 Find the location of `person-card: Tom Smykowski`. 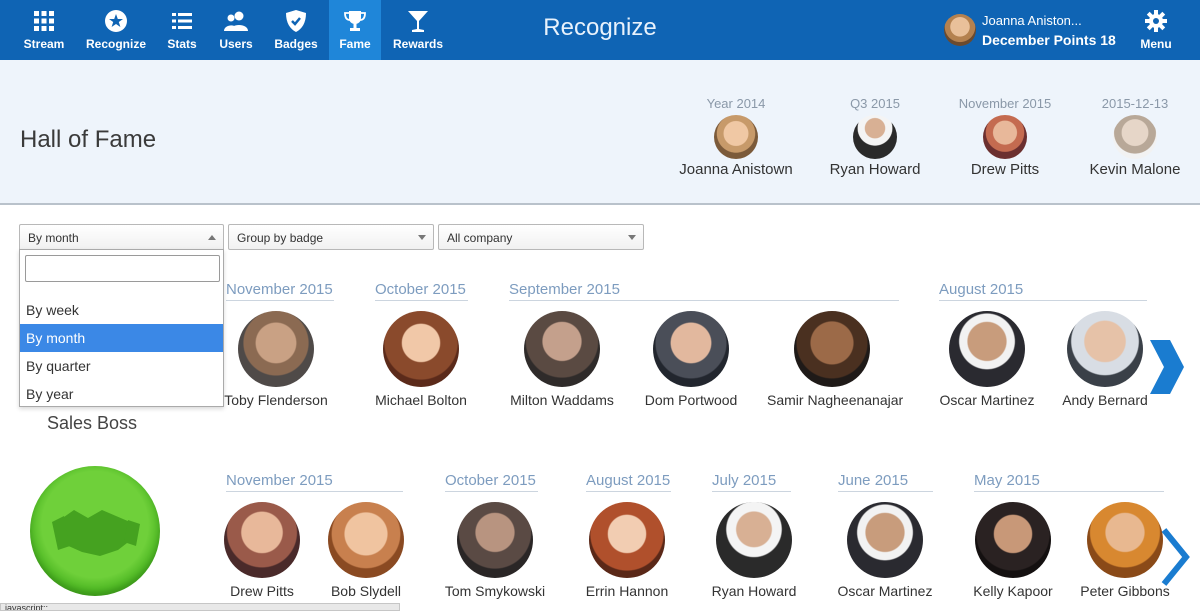

person-card: Tom Smykowski is located at coordinates (495, 550).